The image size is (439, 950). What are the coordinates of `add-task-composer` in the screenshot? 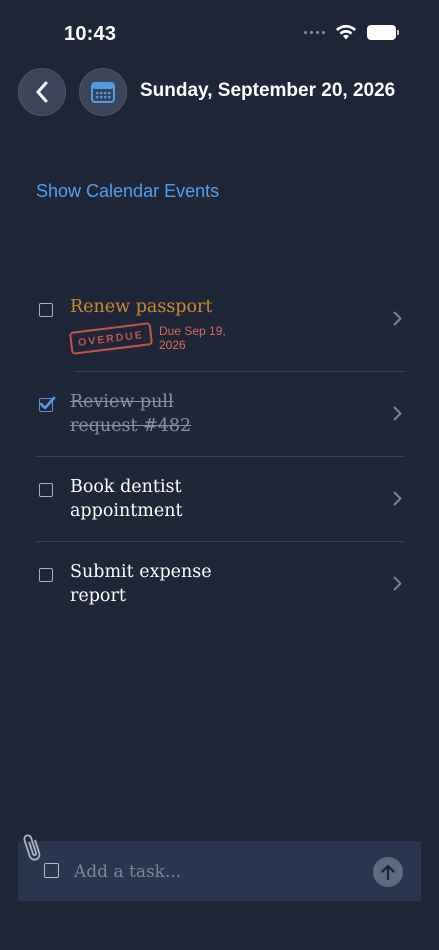 It's located at (219, 871).